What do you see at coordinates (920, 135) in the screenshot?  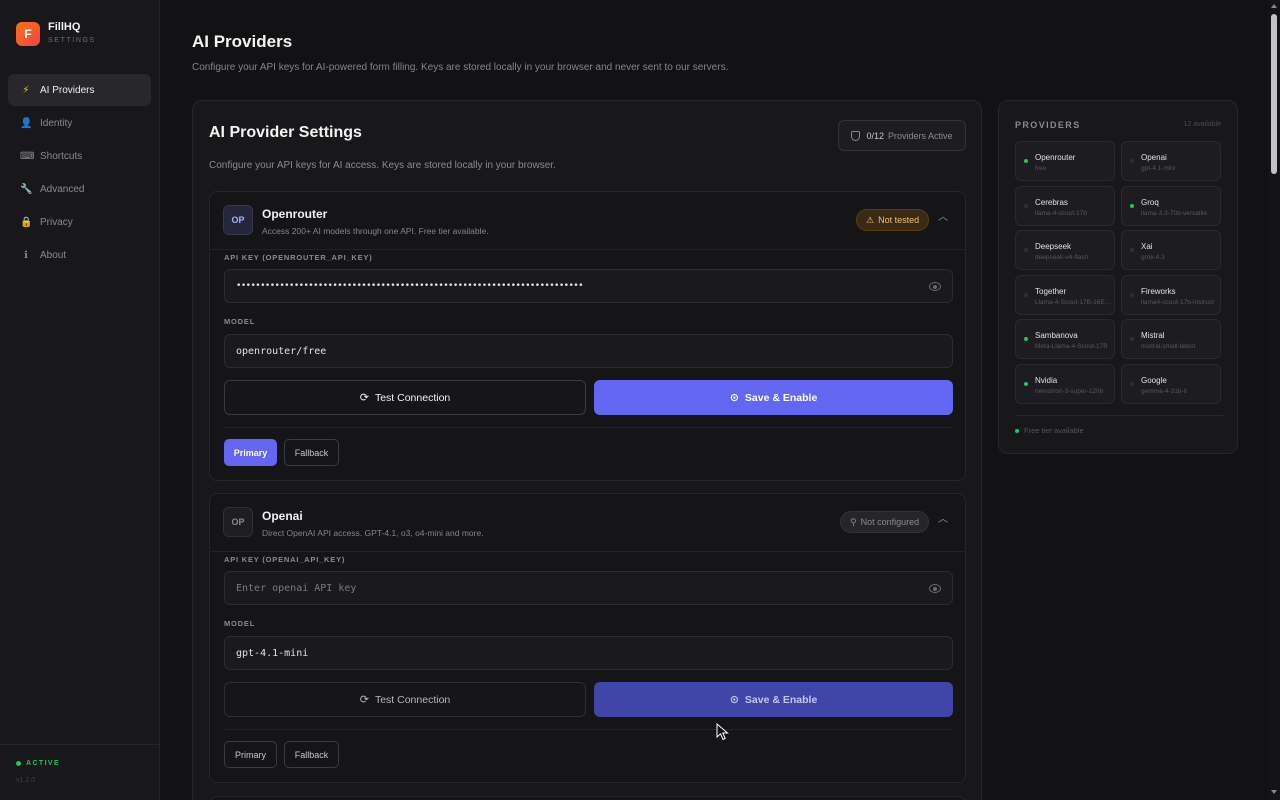 I see `active-label: Providers Active` at bounding box center [920, 135].